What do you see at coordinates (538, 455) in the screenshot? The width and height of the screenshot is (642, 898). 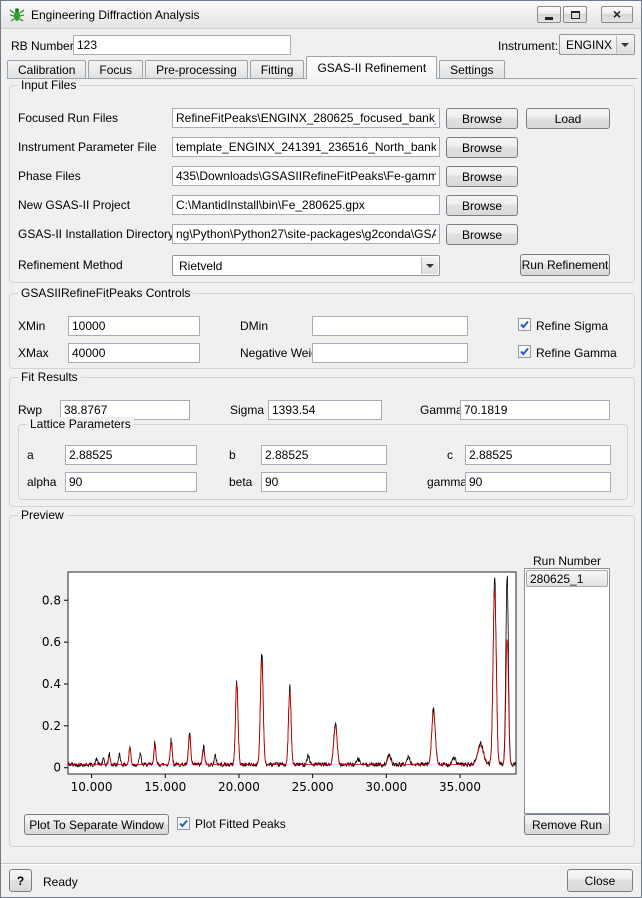 I see `lattice-c-input` at bounding box center [538, 455].